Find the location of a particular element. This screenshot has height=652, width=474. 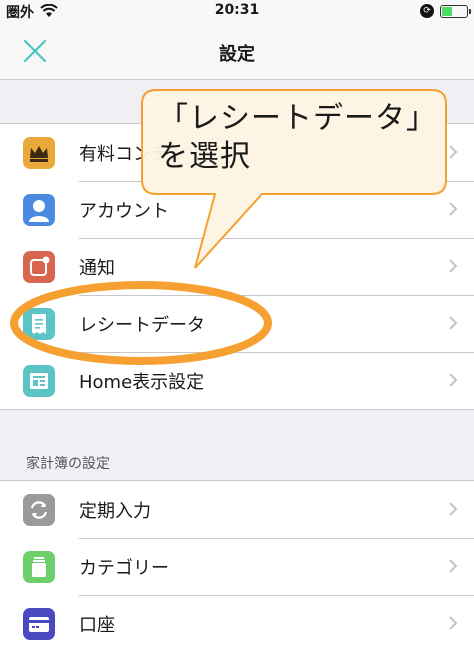

navigation-bar: 設定 is located at coordinates (237, 51).